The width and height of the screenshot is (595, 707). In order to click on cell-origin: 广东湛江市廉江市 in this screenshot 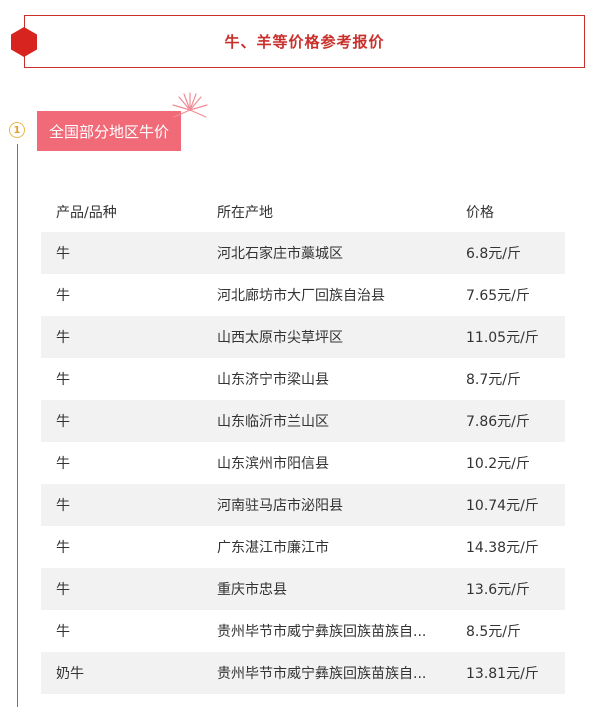, I will do `click(273, 548)`.